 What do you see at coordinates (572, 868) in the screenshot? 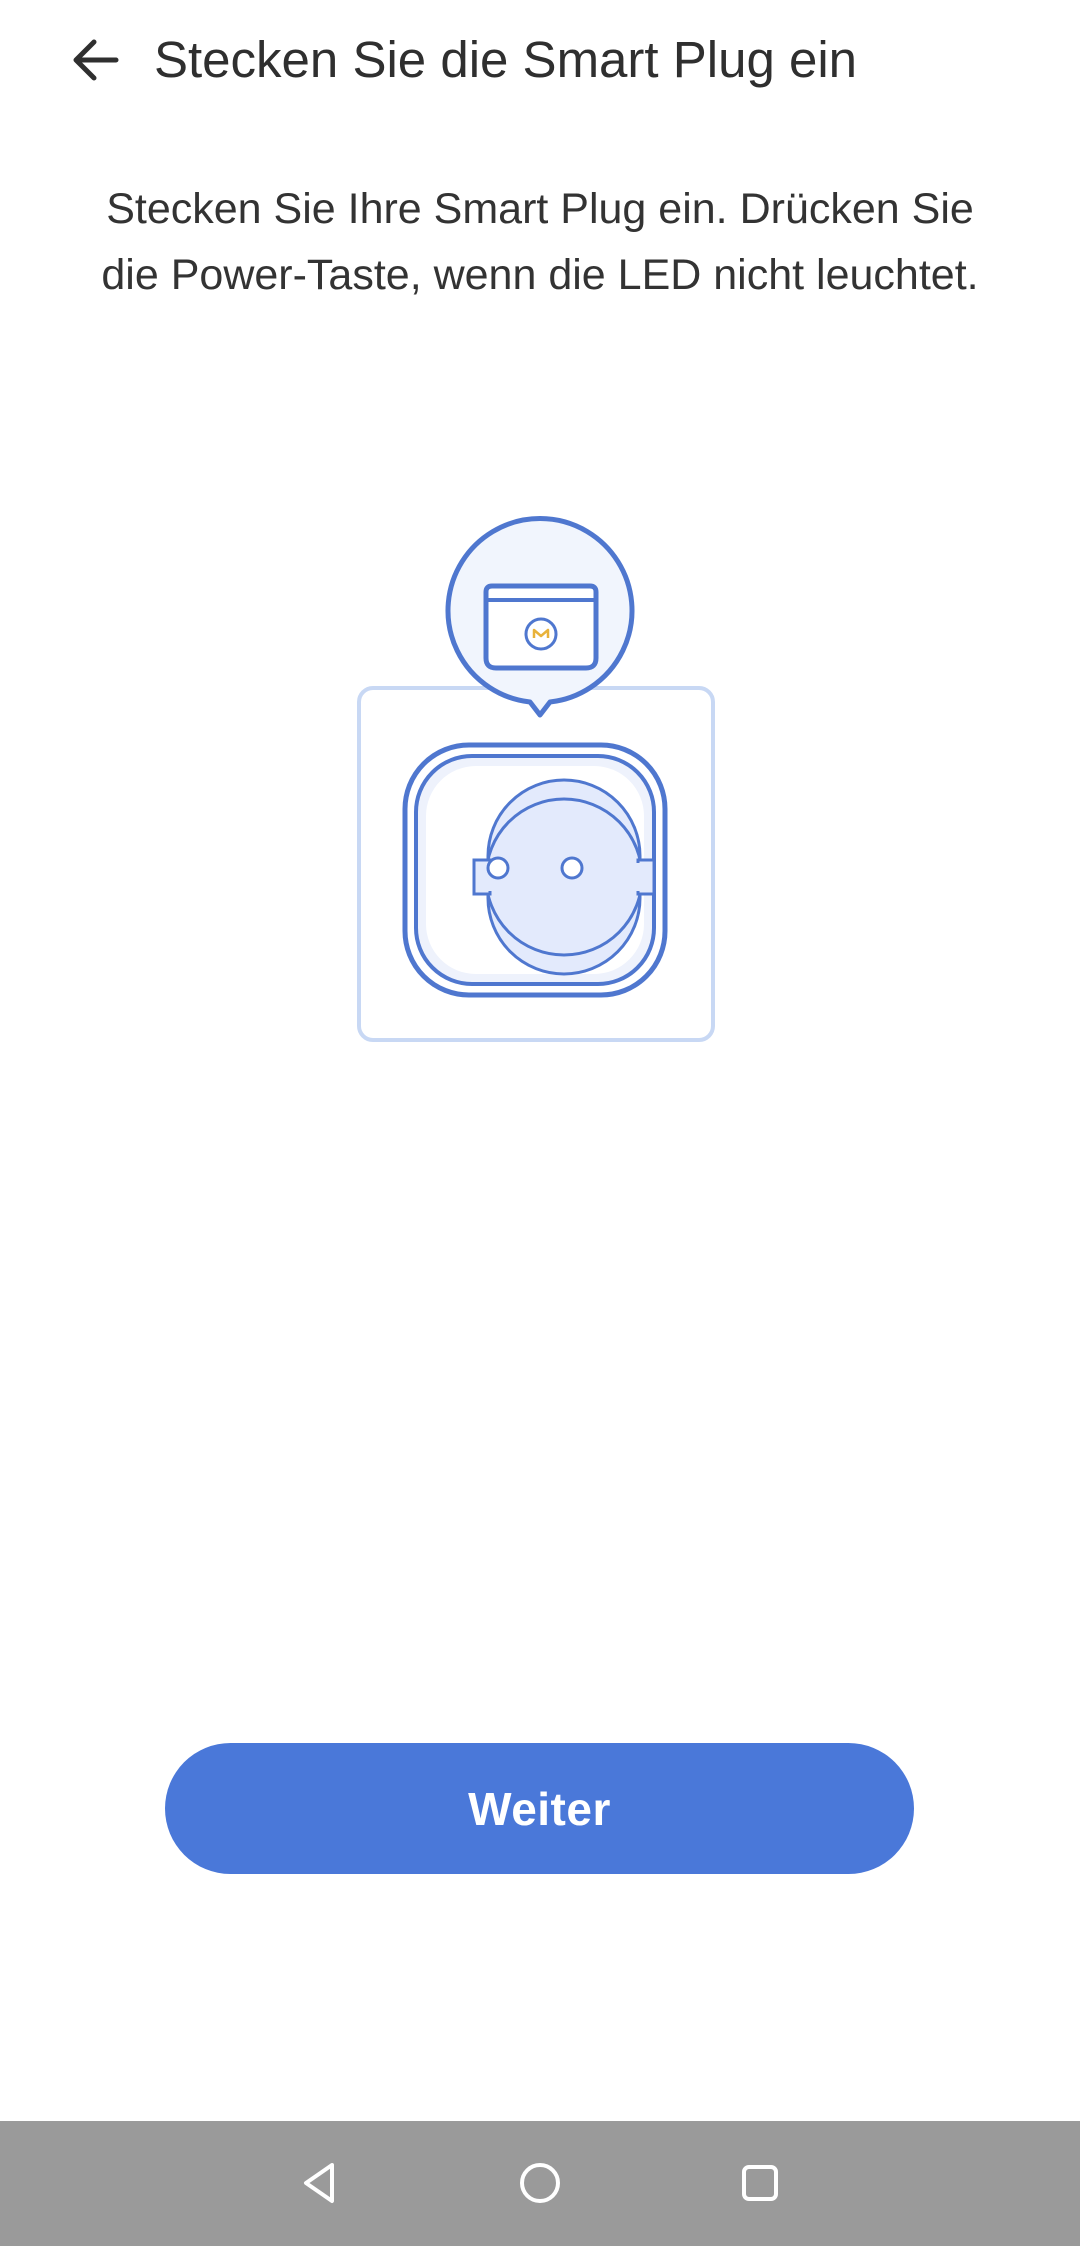
I see `socket-hole-right` at bounding box center [572, 868].